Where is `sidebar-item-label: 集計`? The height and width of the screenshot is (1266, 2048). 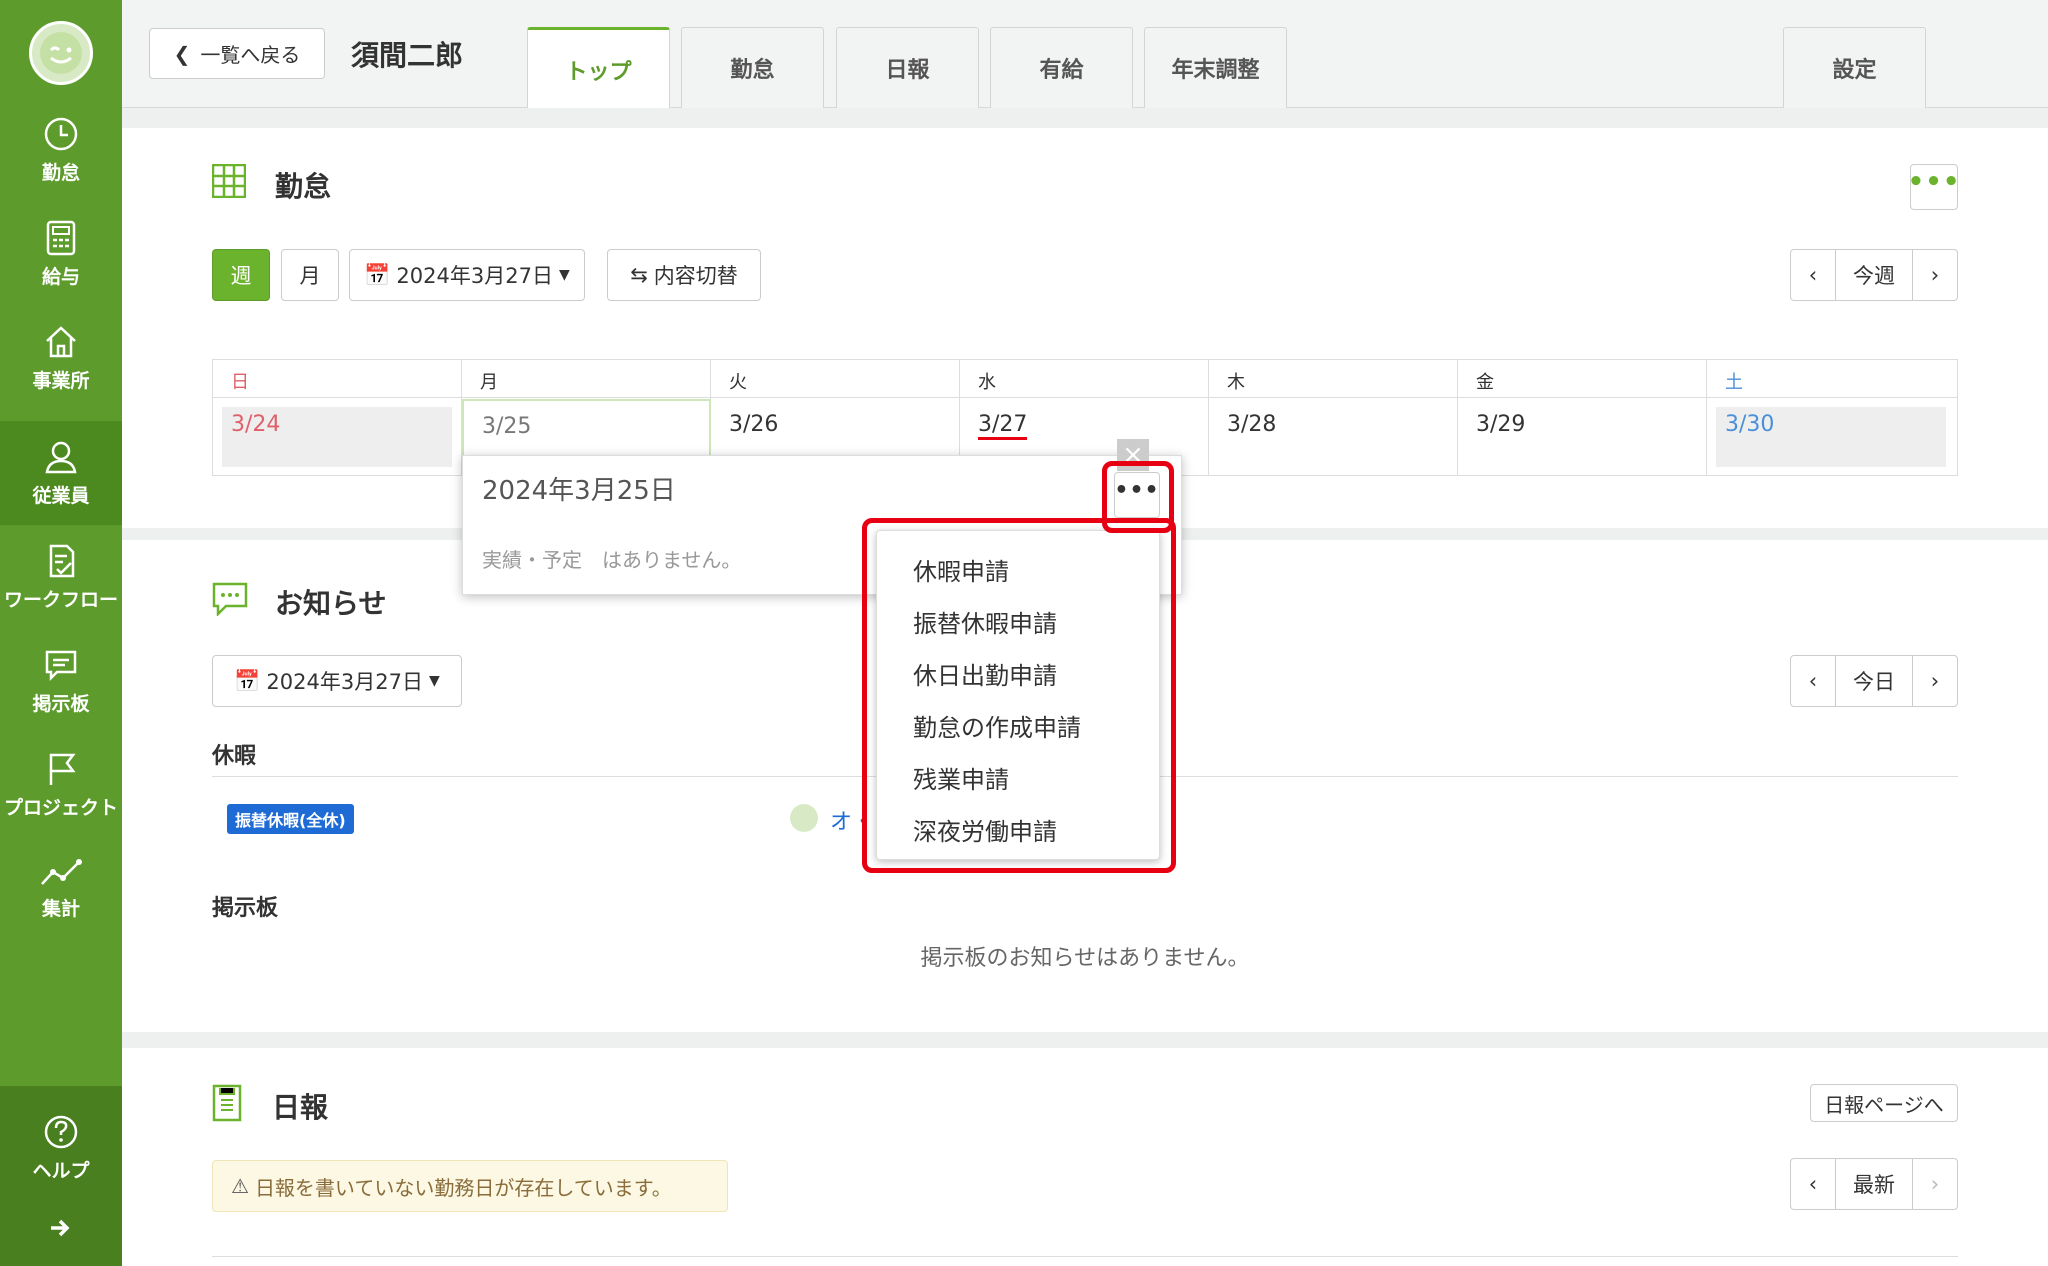 sidebar-item-label: 集計 is located at coordinates (60, 908).